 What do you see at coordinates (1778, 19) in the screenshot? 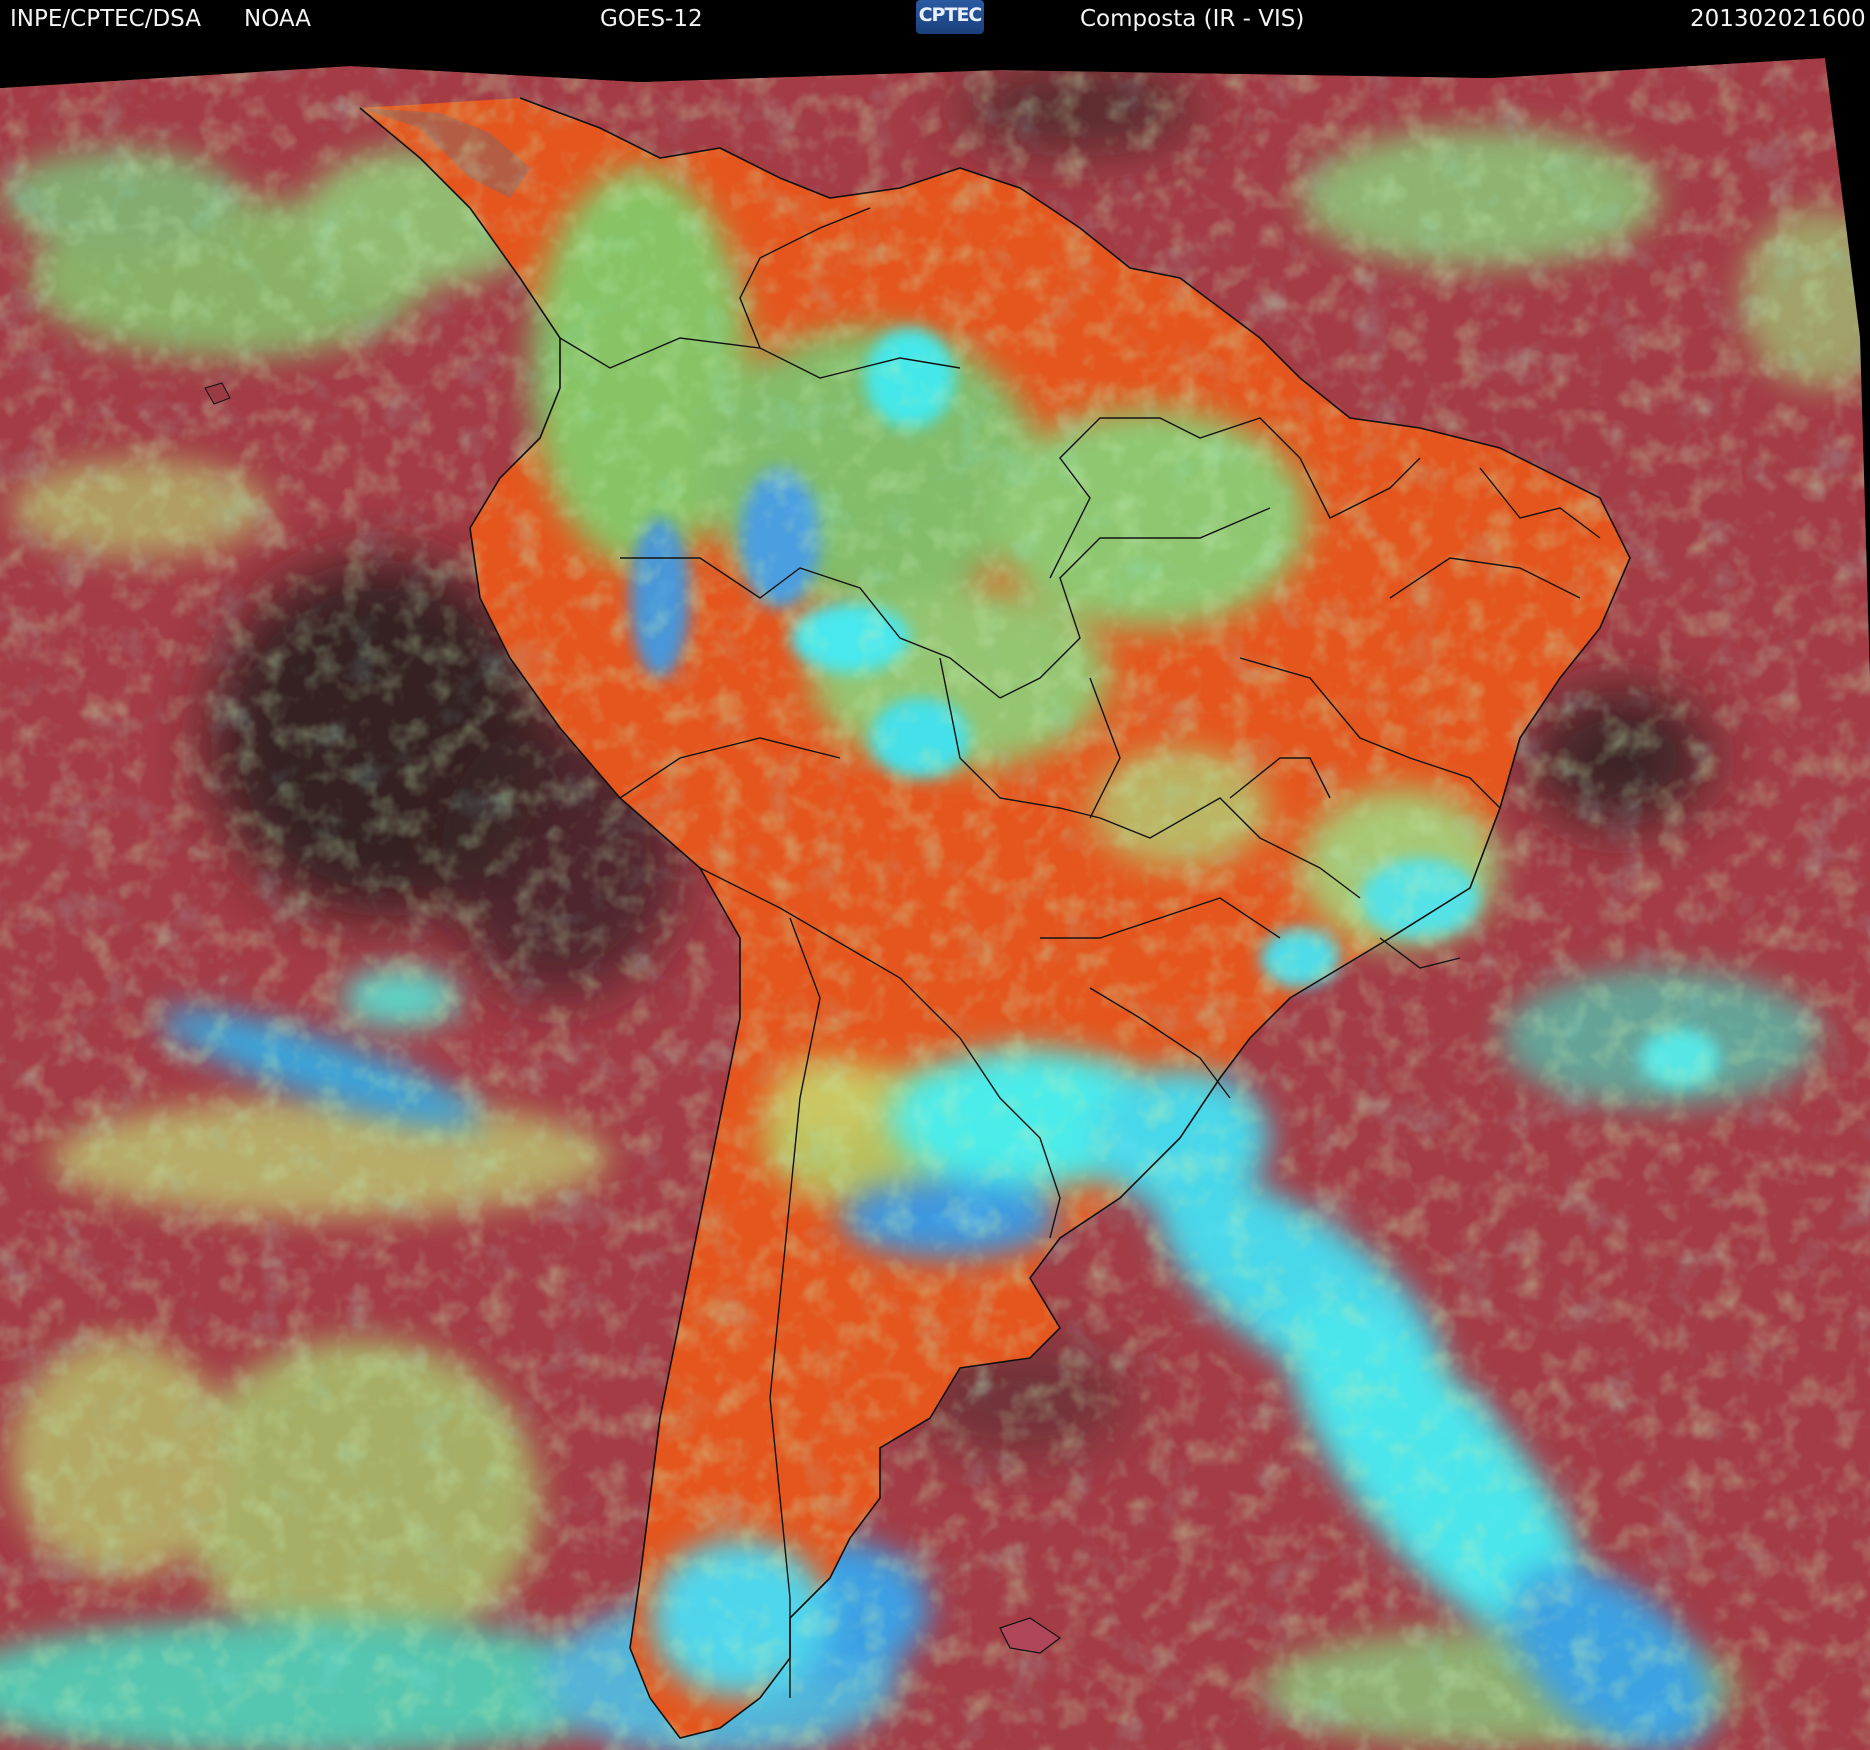
I see `timestamp-label: 201302021600` at bounding box center [1778, 19].